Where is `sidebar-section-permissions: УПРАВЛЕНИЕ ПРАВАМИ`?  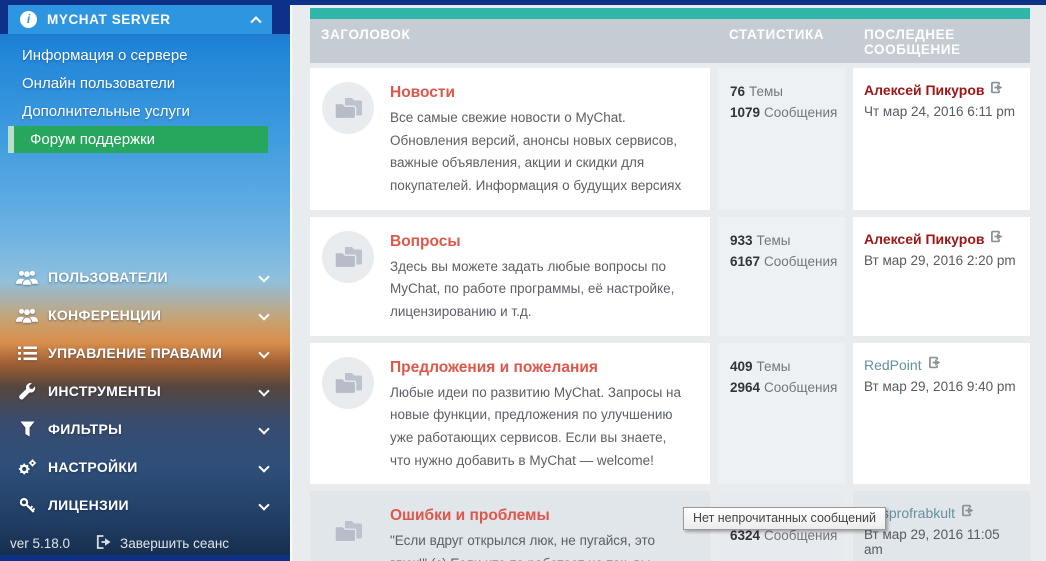
sidebar-section-permissions: УПРАВЛЕНИЕ ПРАВАМИ is located at coordinates (145, 353).